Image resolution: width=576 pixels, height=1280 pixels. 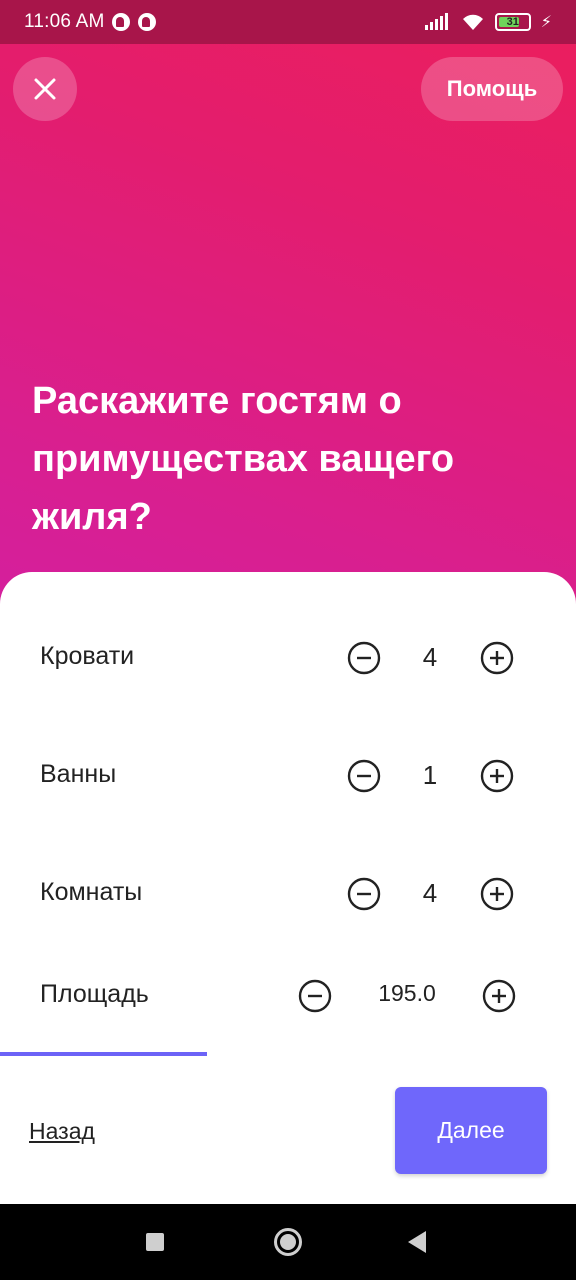 What do you see at coordinates (87, 656) in the screenshot?
I see `counter-label: Кровати` at bounding box center [87, 656].